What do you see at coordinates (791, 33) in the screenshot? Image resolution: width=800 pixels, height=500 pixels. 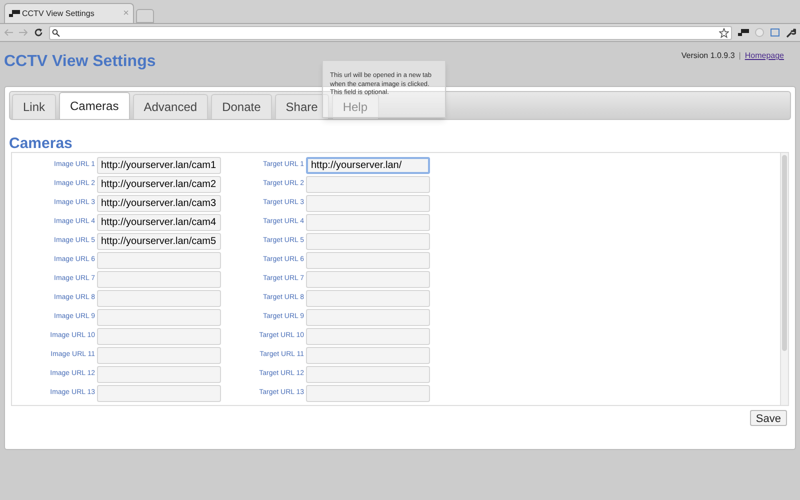 I see `wrench-icon` at bounding box center [791, 33].